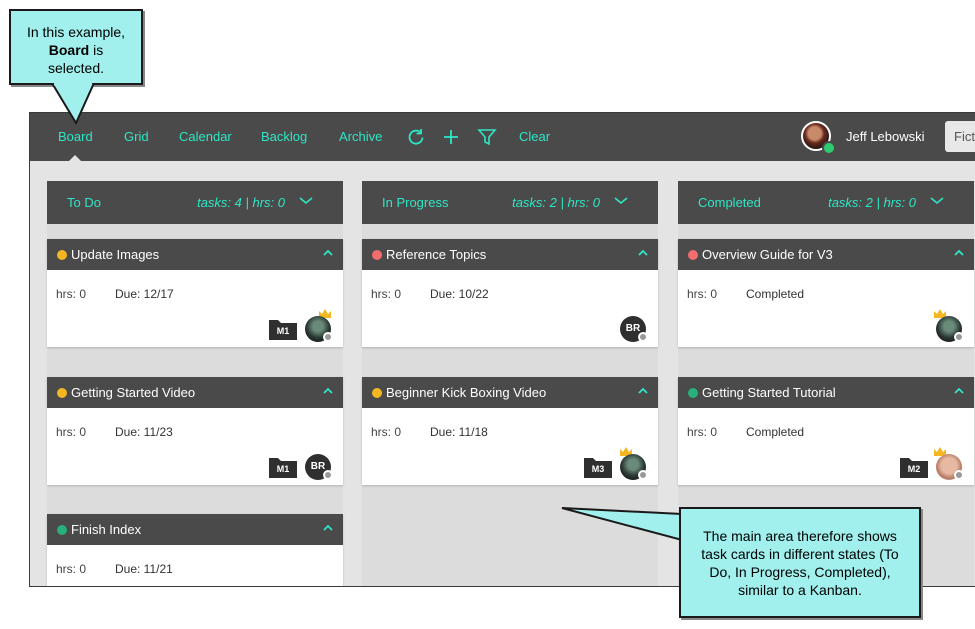  What do you see at coordinates (205, 137) in the screenshot?
I see `tab-calendar: Calendar` at bounding box center [205, 137].